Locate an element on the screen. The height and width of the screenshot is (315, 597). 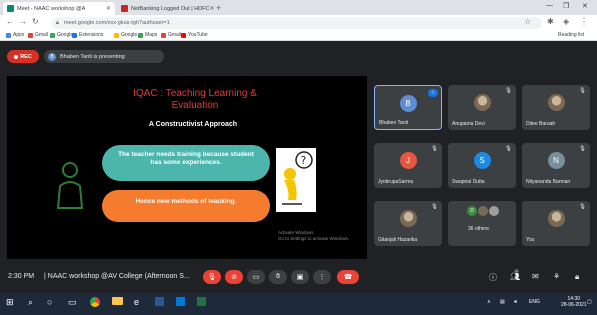
extensions-icon is located at coordinates (74, 35).